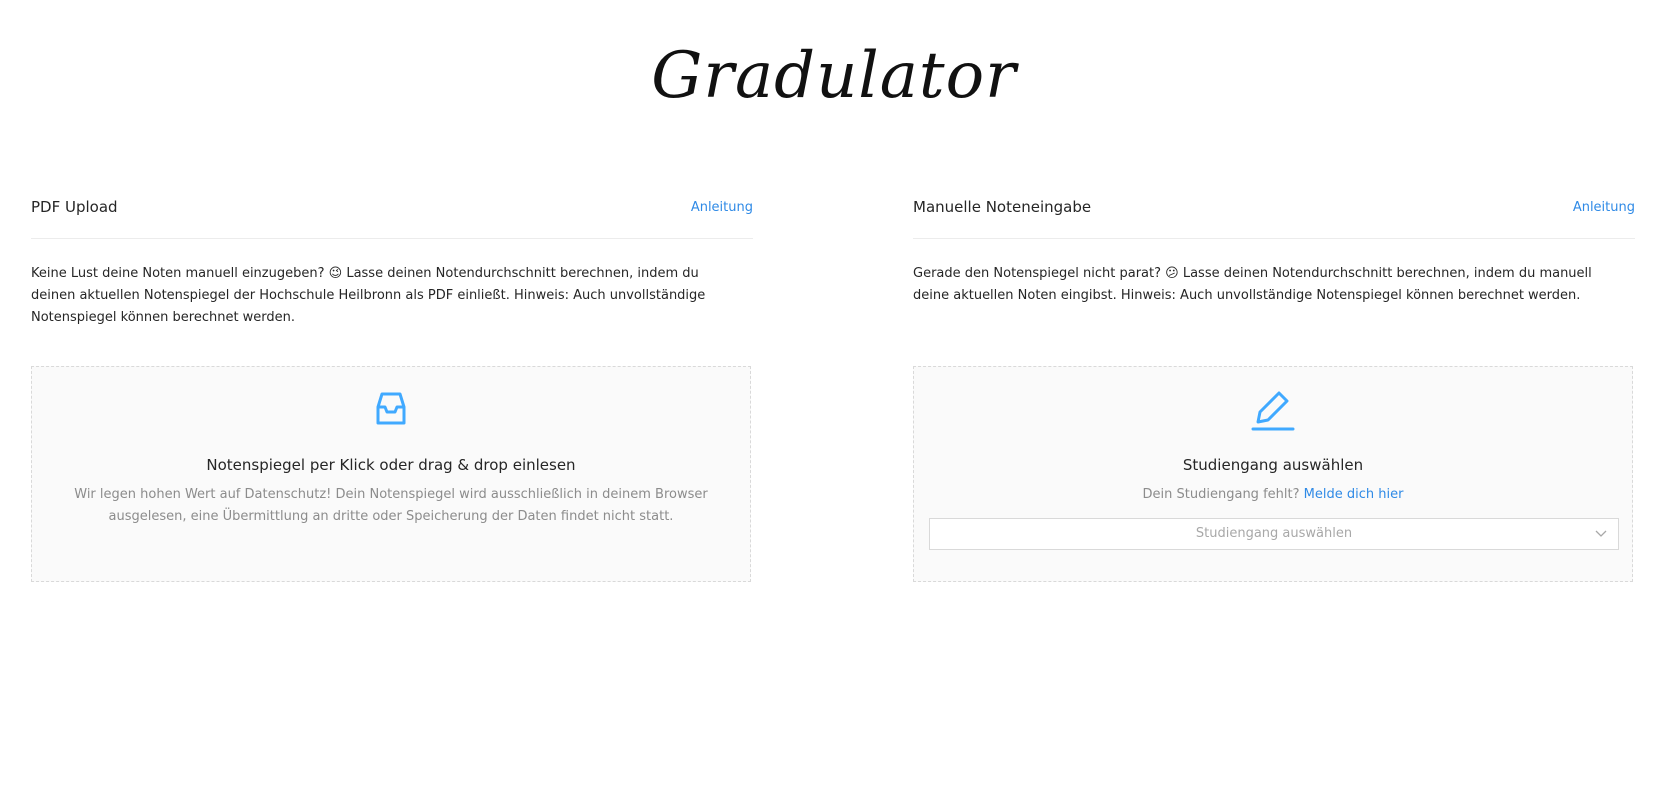 The height and width of the screenshot is (802, 1668). Describe the element at coordinates (391, 409) in the screenshot. I see `inbox-icon` at that location.